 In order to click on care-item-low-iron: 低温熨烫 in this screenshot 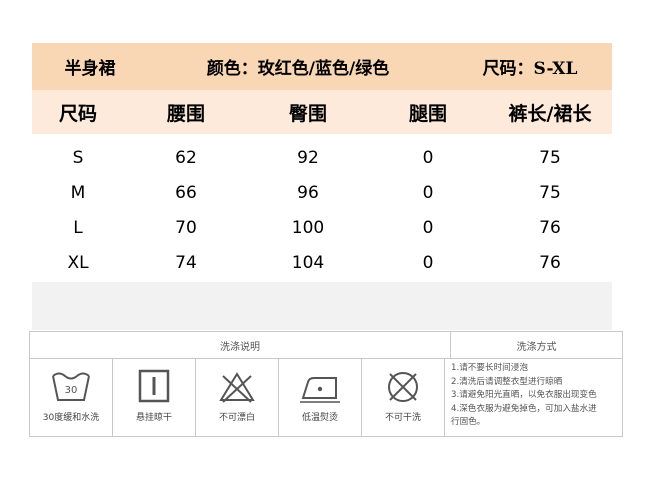, I will do `click(320, 398)`.